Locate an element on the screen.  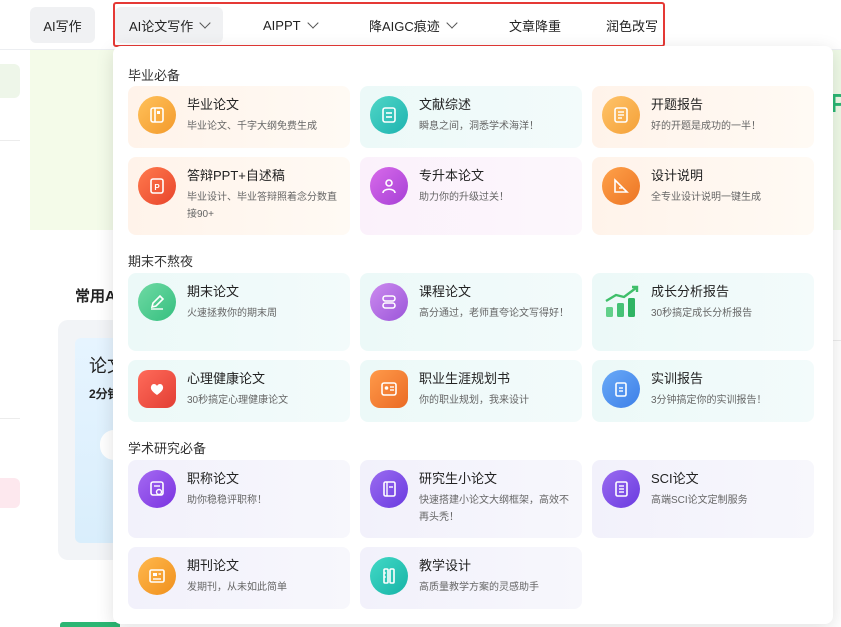
section-title: 毕业必备 is located at coordinates (154, 75).